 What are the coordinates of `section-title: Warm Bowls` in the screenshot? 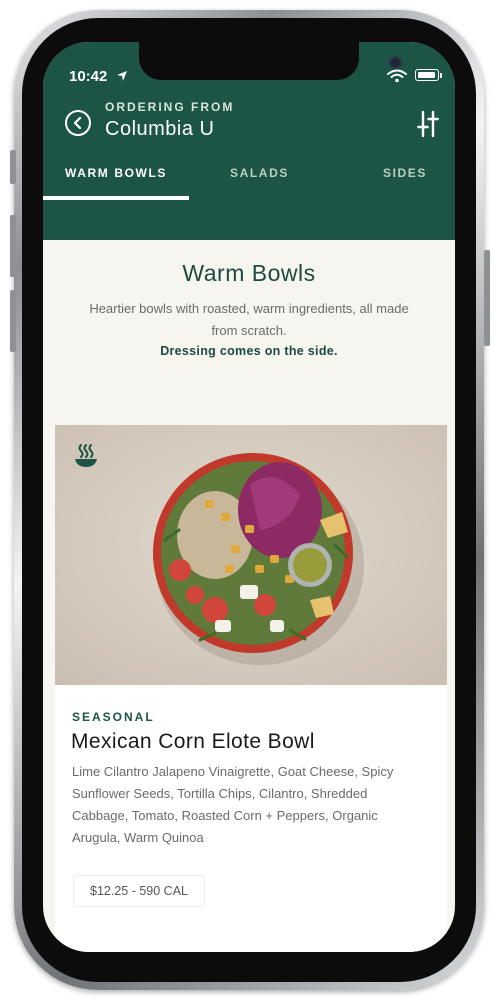 It's located at (249, 273).